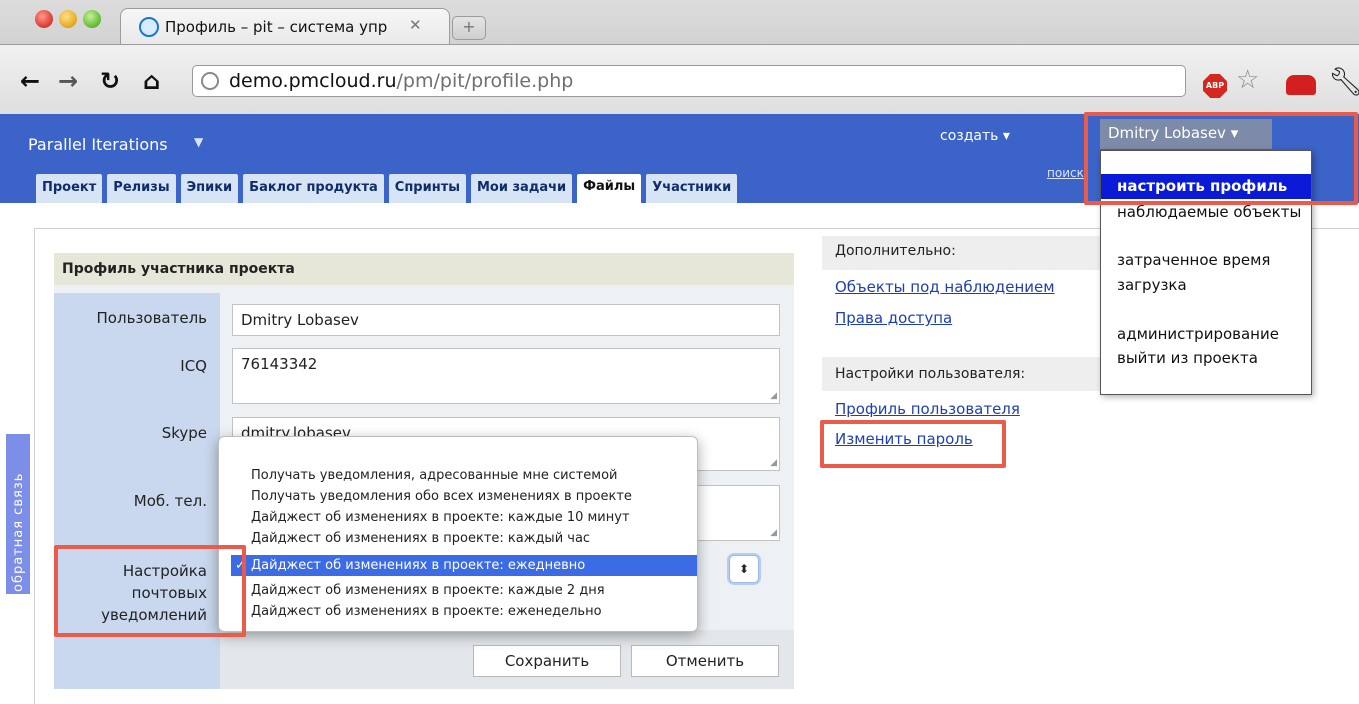 This screenshot has width=1359, height=704. What do you see at coordinates (975, 136) in the screenshot?
I see `create-menu: создать ▾` at bounding box center [975, 136].